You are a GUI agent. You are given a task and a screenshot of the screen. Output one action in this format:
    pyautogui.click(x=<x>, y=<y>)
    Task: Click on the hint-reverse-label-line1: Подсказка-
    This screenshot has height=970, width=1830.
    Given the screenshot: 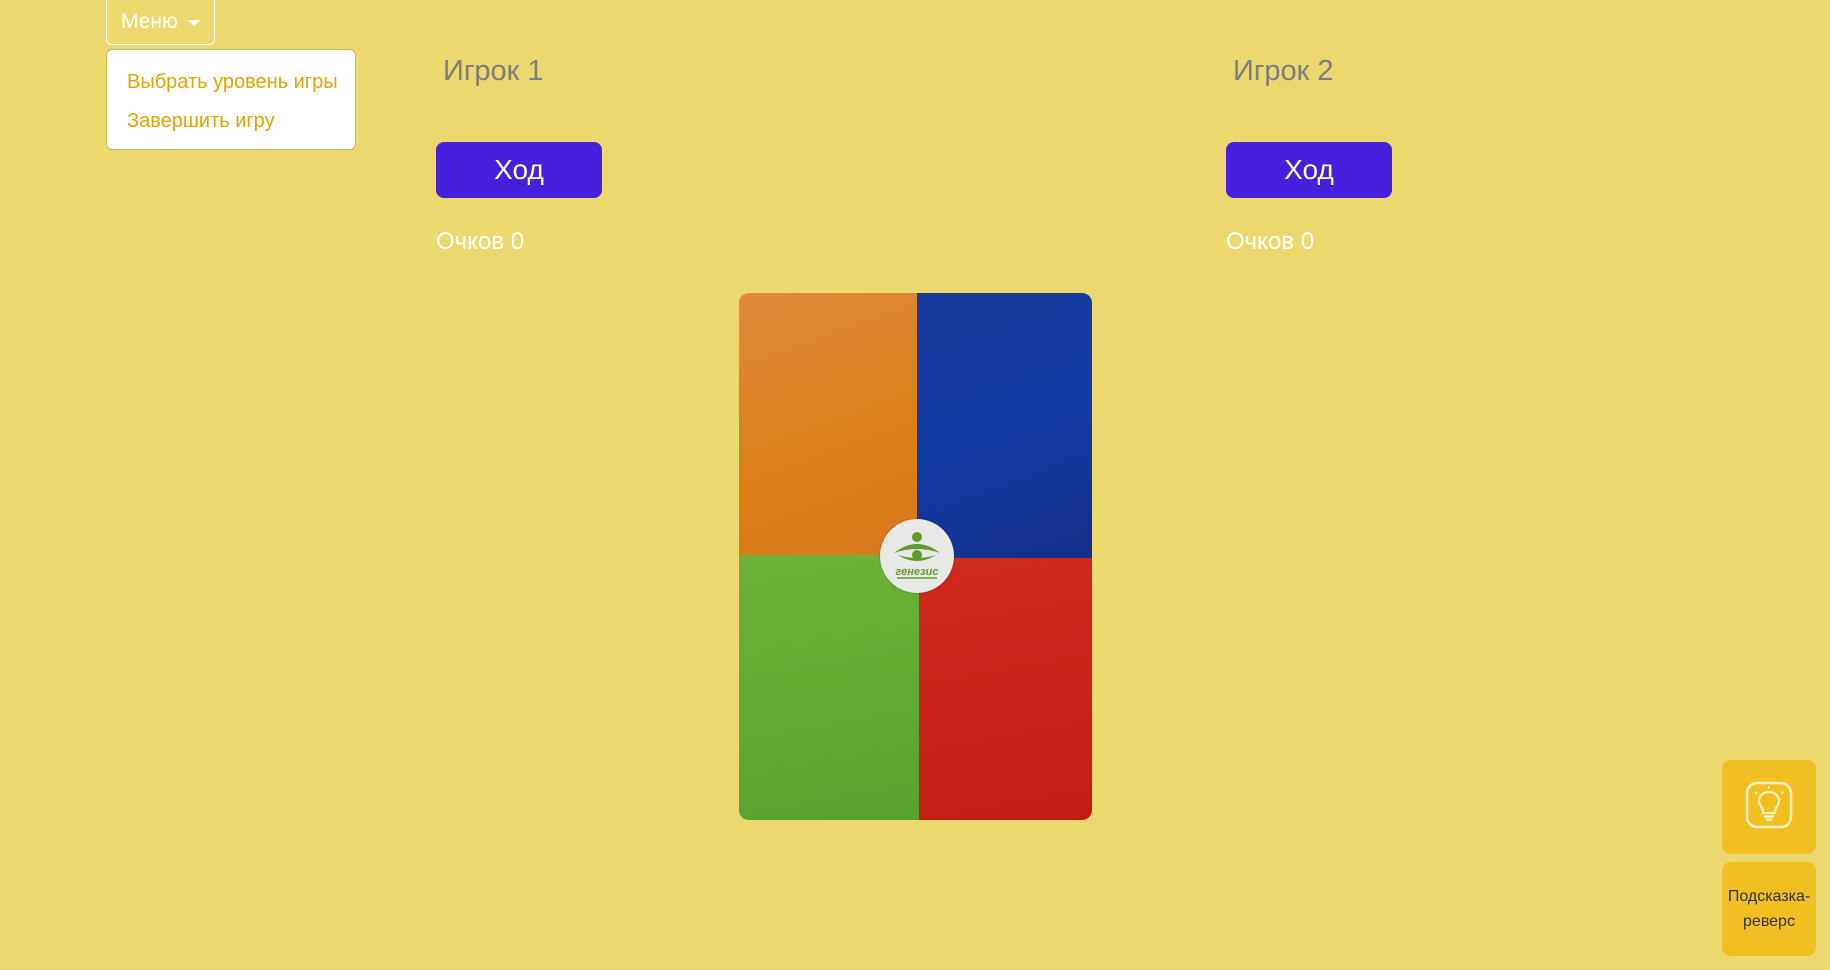 What is the action you would take?
    pyautogui.click(x=1769, y=896)
    